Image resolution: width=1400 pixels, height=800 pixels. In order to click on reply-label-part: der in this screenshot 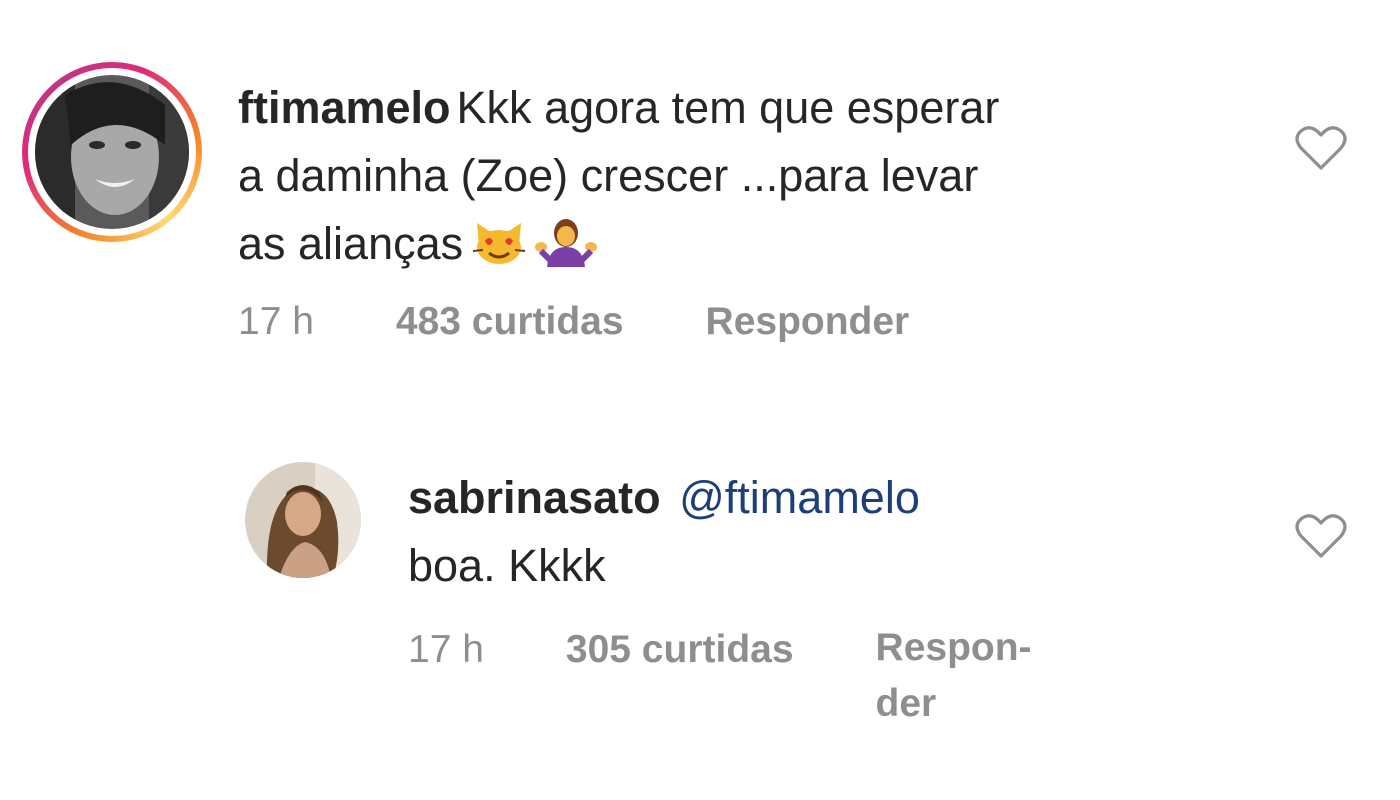, I will do `click(906, 703)`.